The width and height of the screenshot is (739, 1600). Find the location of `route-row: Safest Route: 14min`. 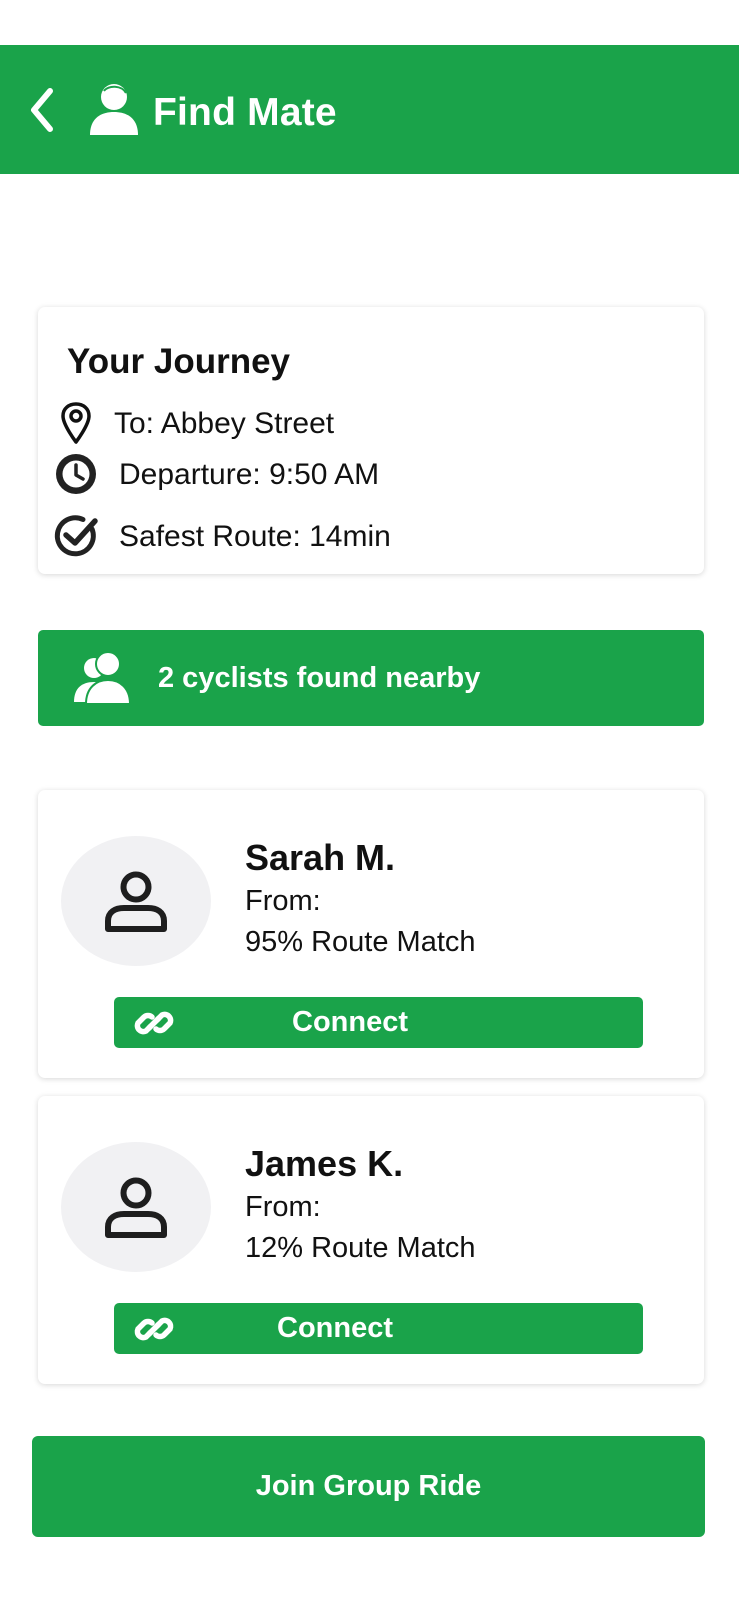

route-row: Safest Route: 14min is located at coordinates (372, 537).